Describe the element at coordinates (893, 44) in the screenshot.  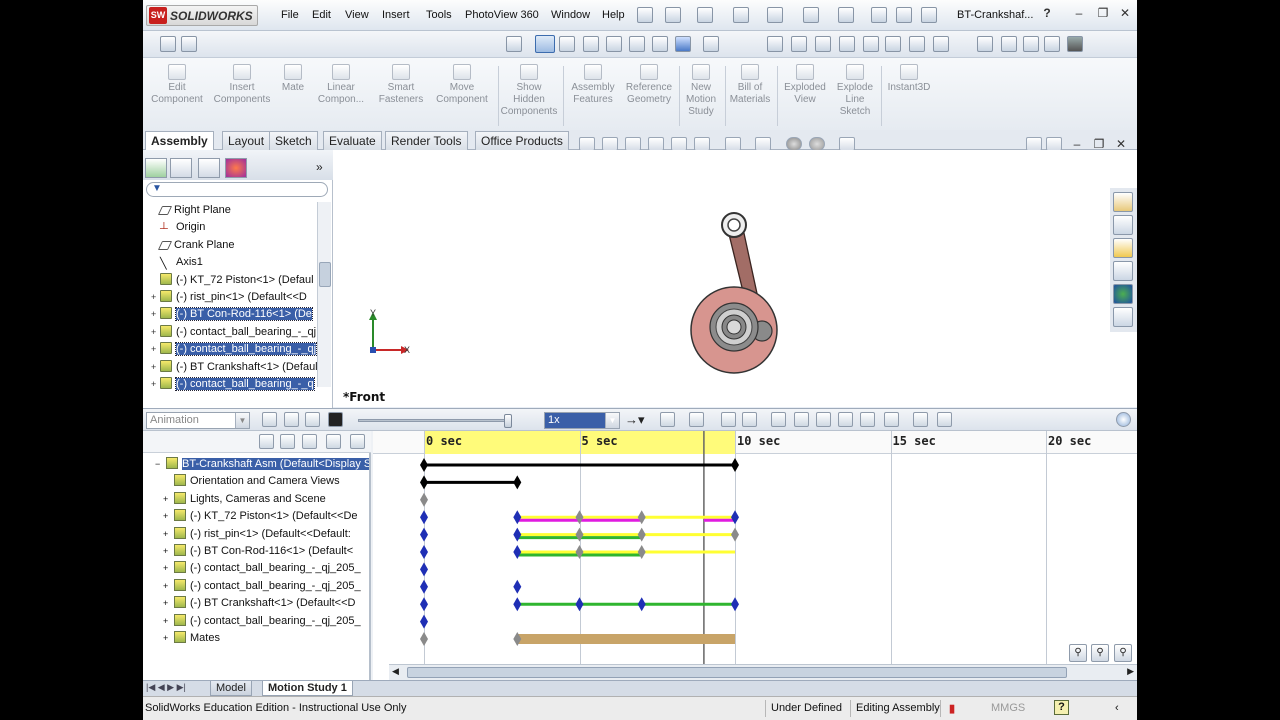
I see `sum-icon` at that location.